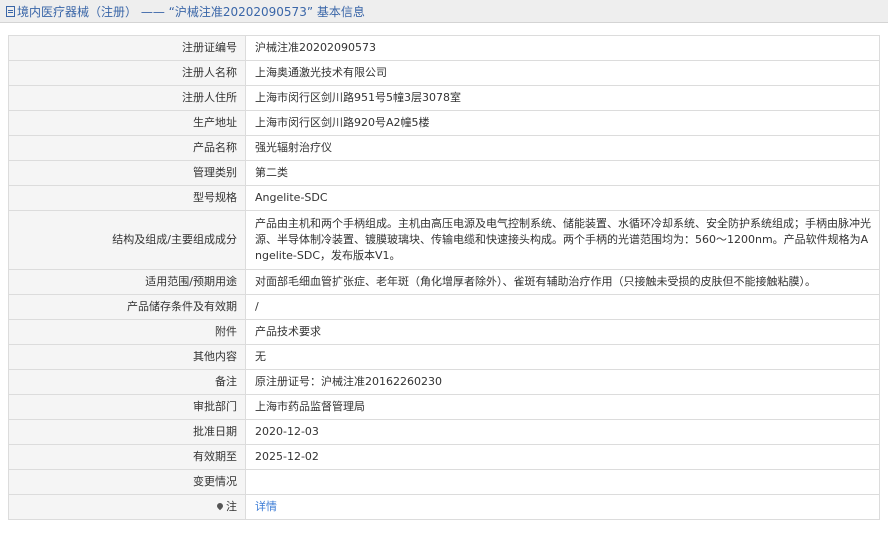 This screenshot has height=540, width=888. I want to click on table-row: 注册证编号 沪械注准20202090573, so click(444, 48).